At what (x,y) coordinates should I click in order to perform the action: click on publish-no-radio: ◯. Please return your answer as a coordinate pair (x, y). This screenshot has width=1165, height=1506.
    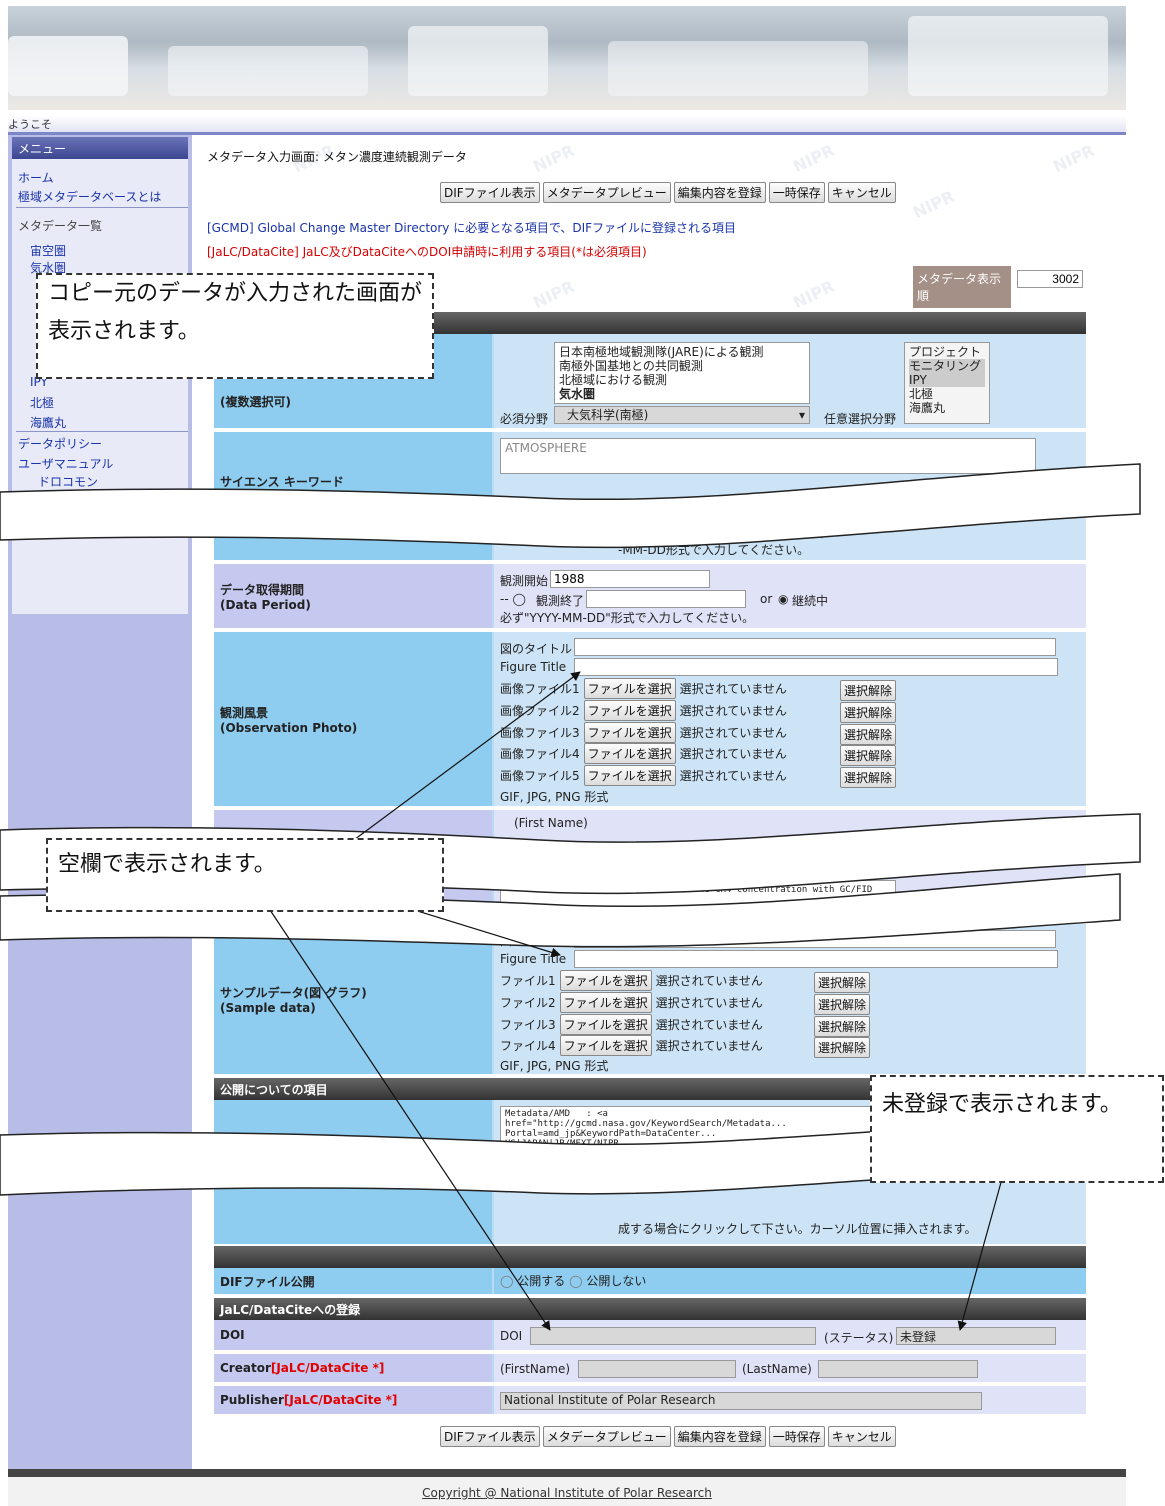
    Looking at the image, I should click on (575, 1281).